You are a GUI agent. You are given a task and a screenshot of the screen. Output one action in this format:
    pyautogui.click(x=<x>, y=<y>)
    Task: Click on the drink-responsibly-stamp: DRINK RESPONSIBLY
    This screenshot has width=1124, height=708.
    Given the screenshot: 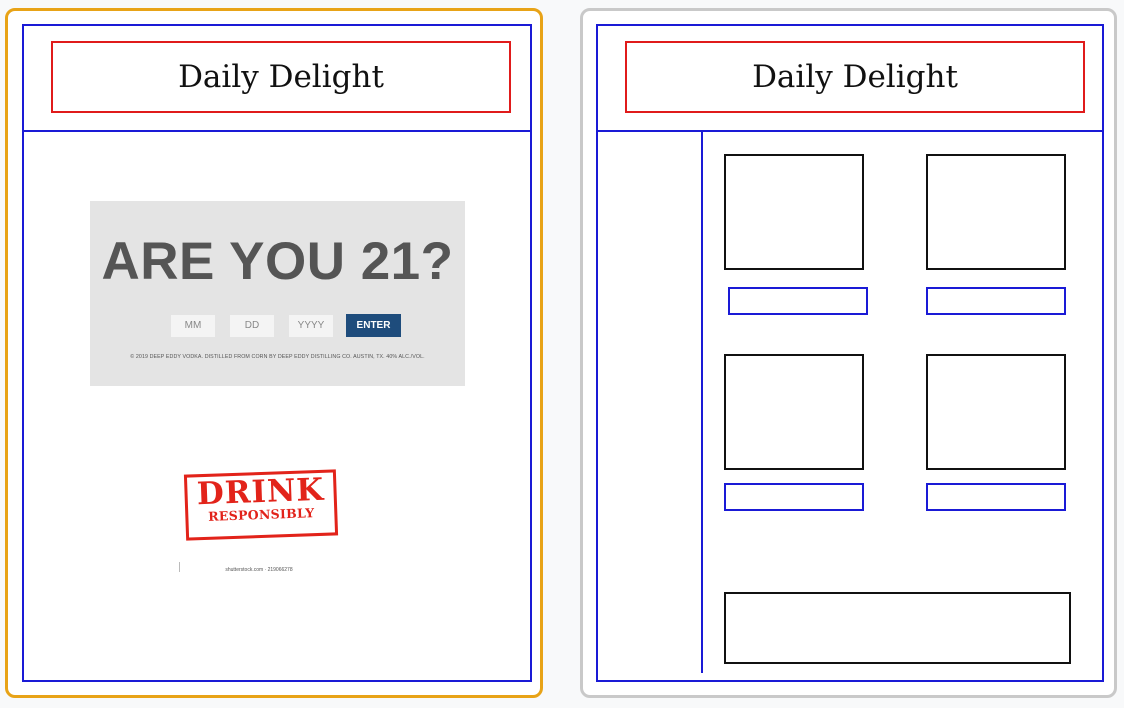 What is the action you would take?
    pyautogui.click(x=261, y=505)
    